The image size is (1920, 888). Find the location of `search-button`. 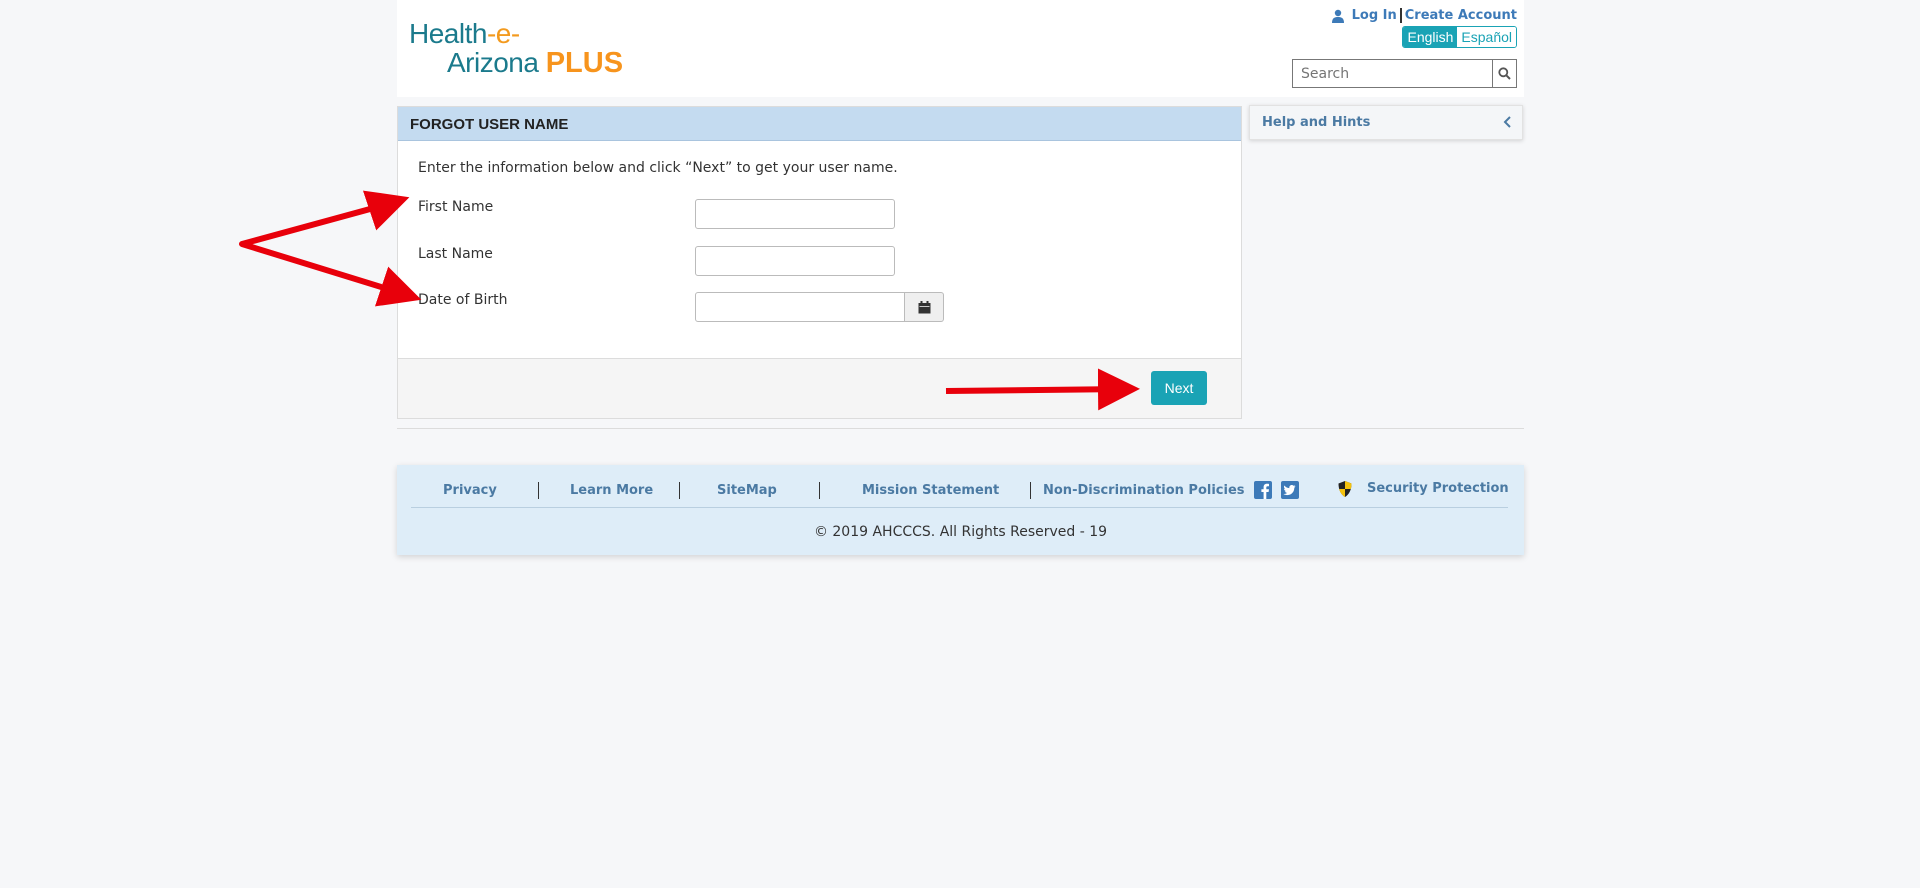

search-button is located at coordinates (1504, 73).